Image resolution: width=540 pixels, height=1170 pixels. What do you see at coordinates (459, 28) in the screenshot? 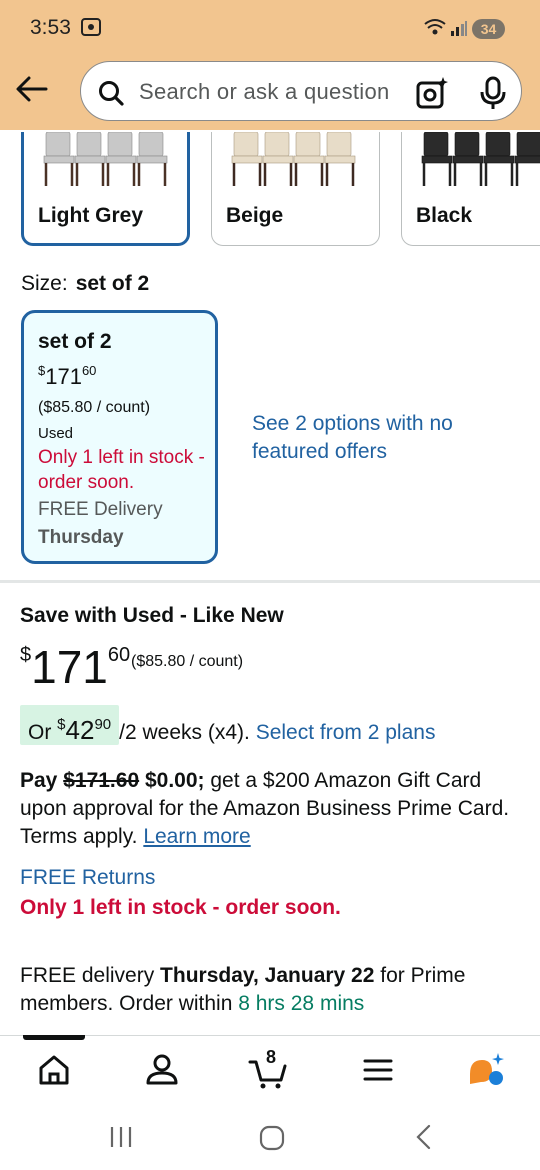
I see `signal-icon` at bounding box center [459, 28].